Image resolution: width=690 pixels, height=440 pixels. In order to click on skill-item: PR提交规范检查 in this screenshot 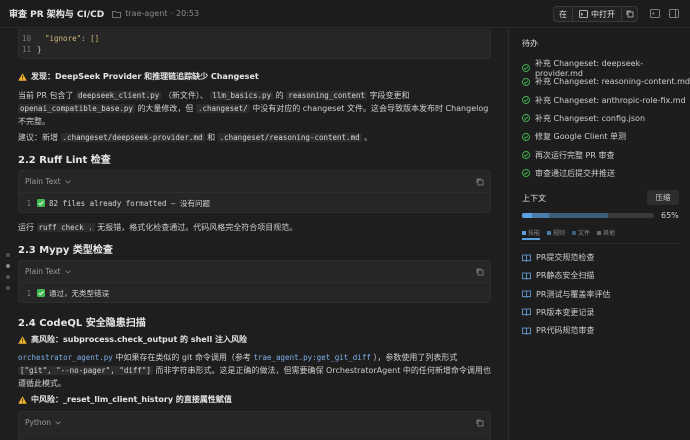, I will do `click(558, 257)`.